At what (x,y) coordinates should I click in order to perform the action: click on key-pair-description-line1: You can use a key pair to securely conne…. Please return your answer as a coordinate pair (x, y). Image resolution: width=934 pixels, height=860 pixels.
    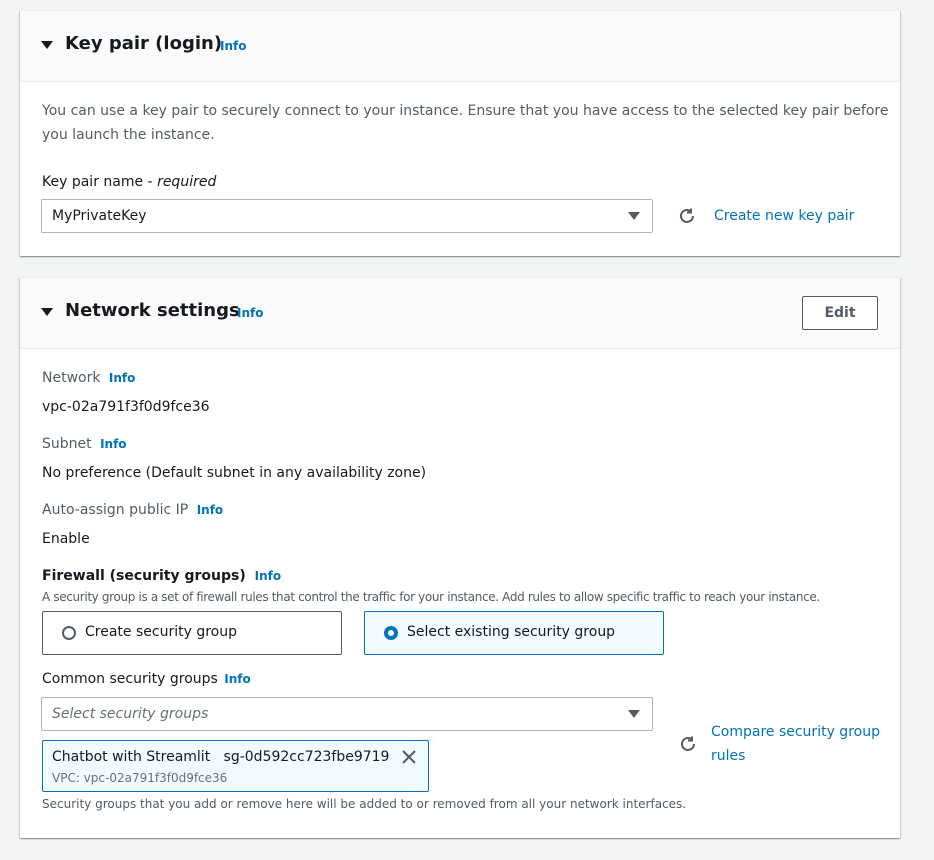
    Looking at the image, I should click on (465, 111).